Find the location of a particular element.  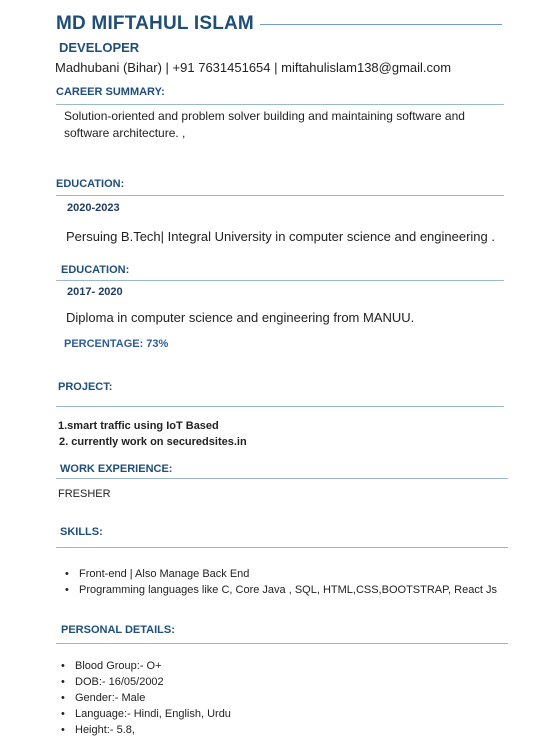

personal-detail-item: • Gender:- Male is located at coordinates (145, 698).